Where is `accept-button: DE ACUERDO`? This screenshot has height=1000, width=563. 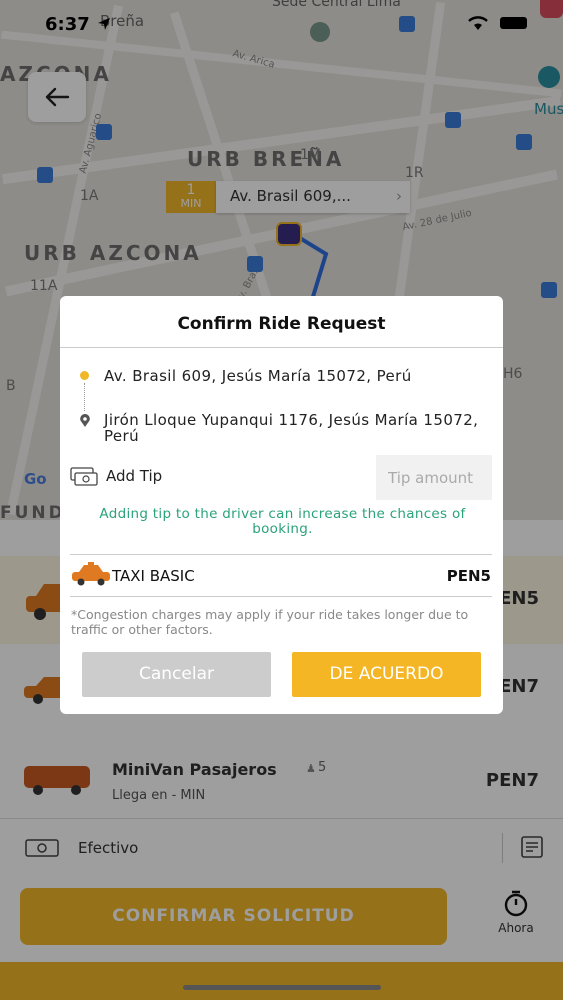
accept-button: DE ACUERDO is located at coordinates (386, 674).